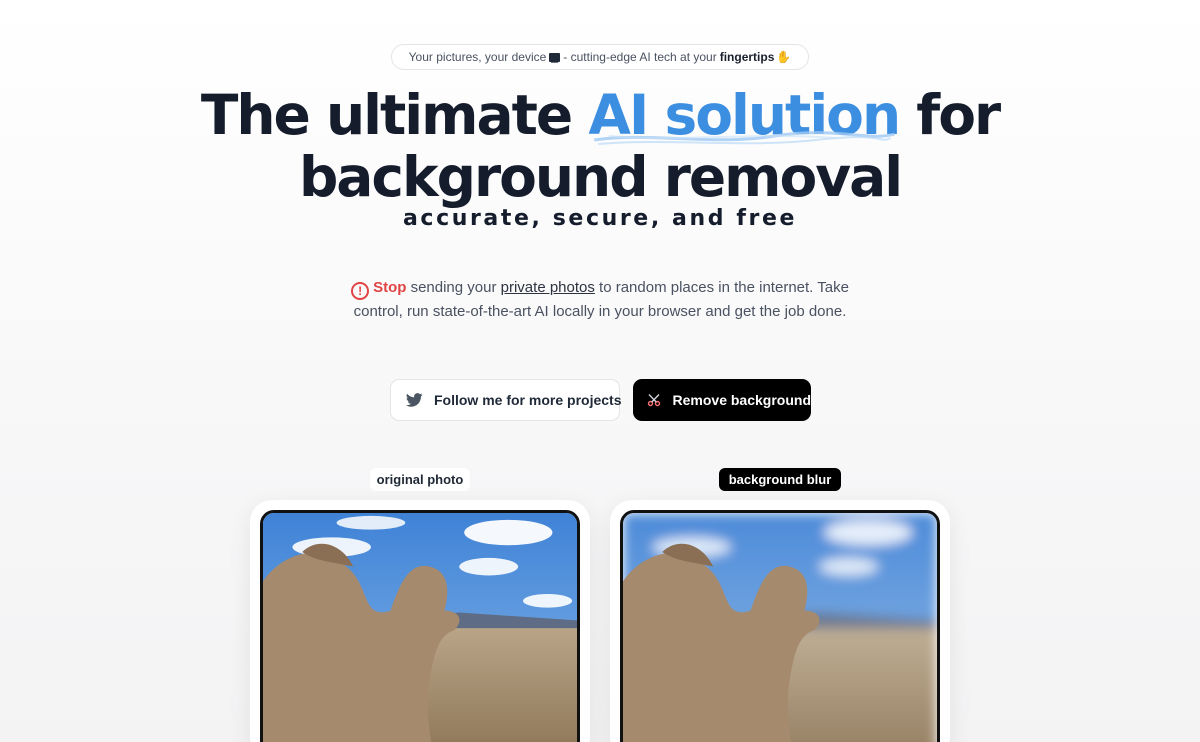 This screenshot has height=742, width=1200. I want to click on private-photos-link: private photos, so click(548, 287).